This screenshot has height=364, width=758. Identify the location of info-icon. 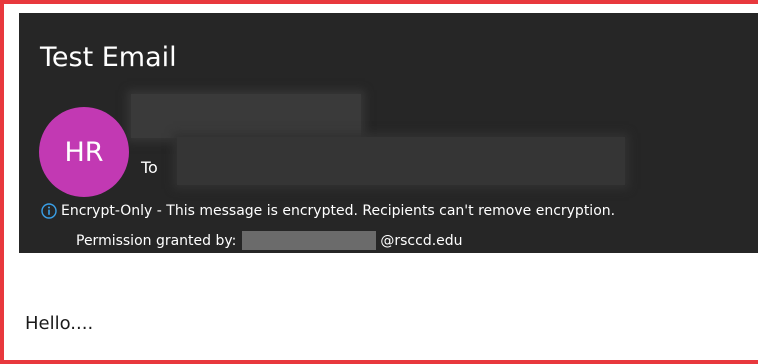
(49, 211).